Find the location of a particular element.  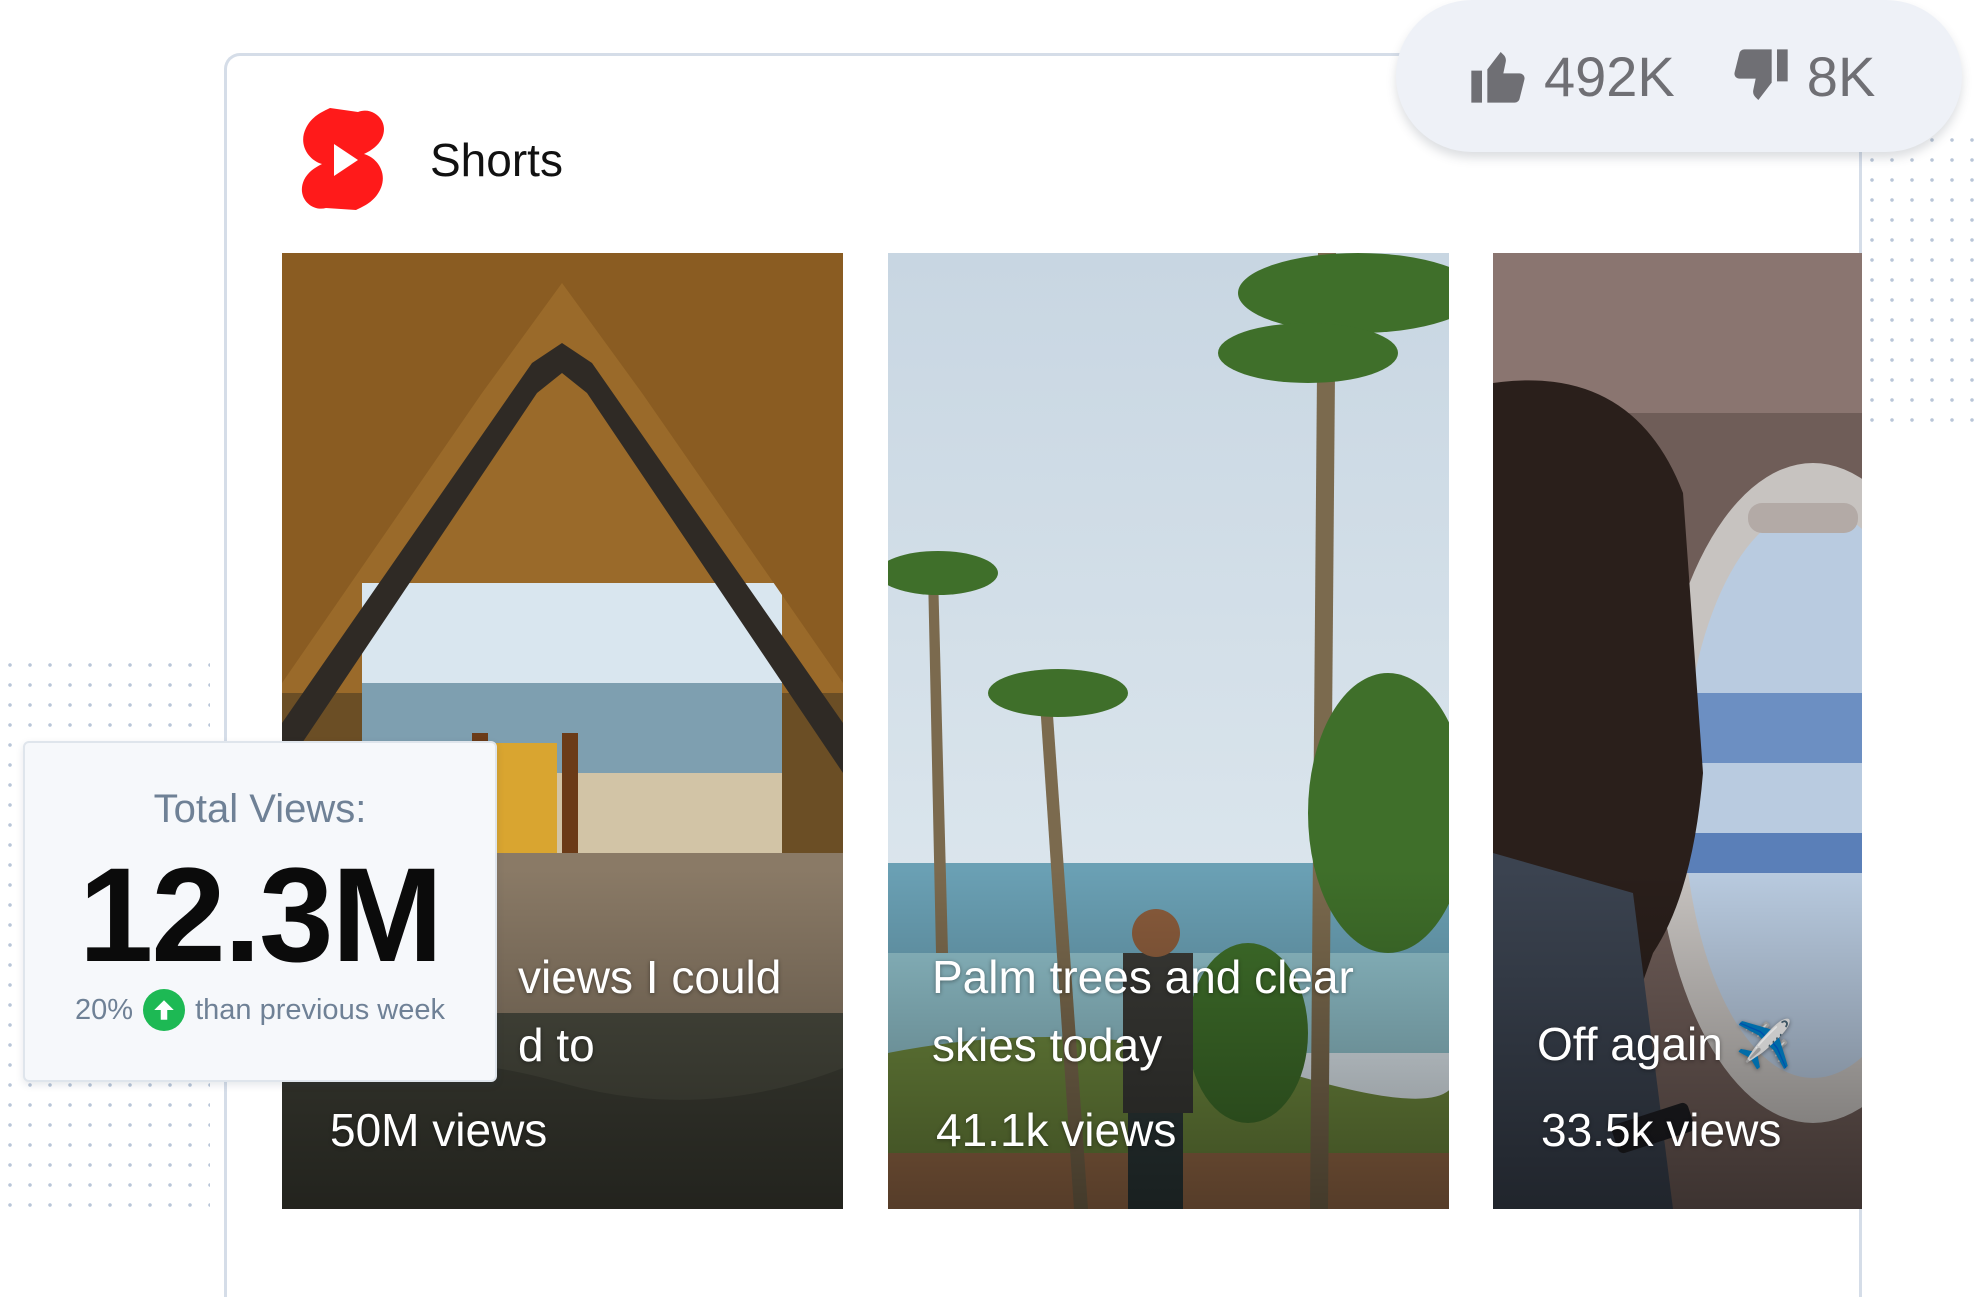

dislike-button: 8K is located at coordinates (1802, 76).